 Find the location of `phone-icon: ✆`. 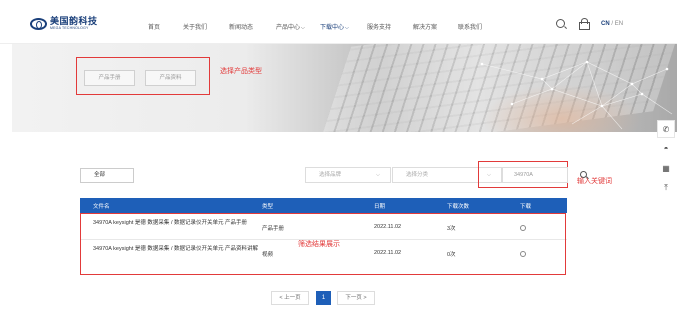

phone-icon: ✆ is located at coordinates (666, 129).